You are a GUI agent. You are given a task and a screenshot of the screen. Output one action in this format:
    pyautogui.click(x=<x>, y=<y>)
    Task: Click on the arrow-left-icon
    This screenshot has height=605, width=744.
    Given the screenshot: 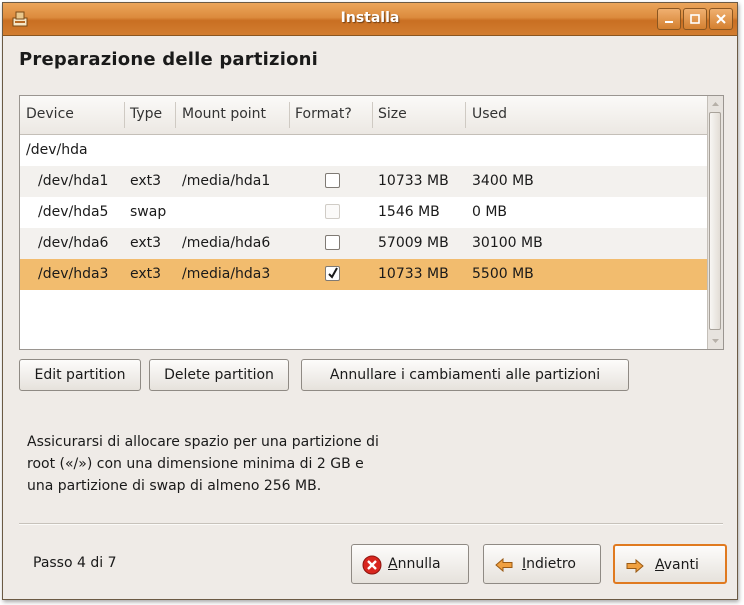 What is the action you would take?
    pyautogui.click(x=504, y=565)
    